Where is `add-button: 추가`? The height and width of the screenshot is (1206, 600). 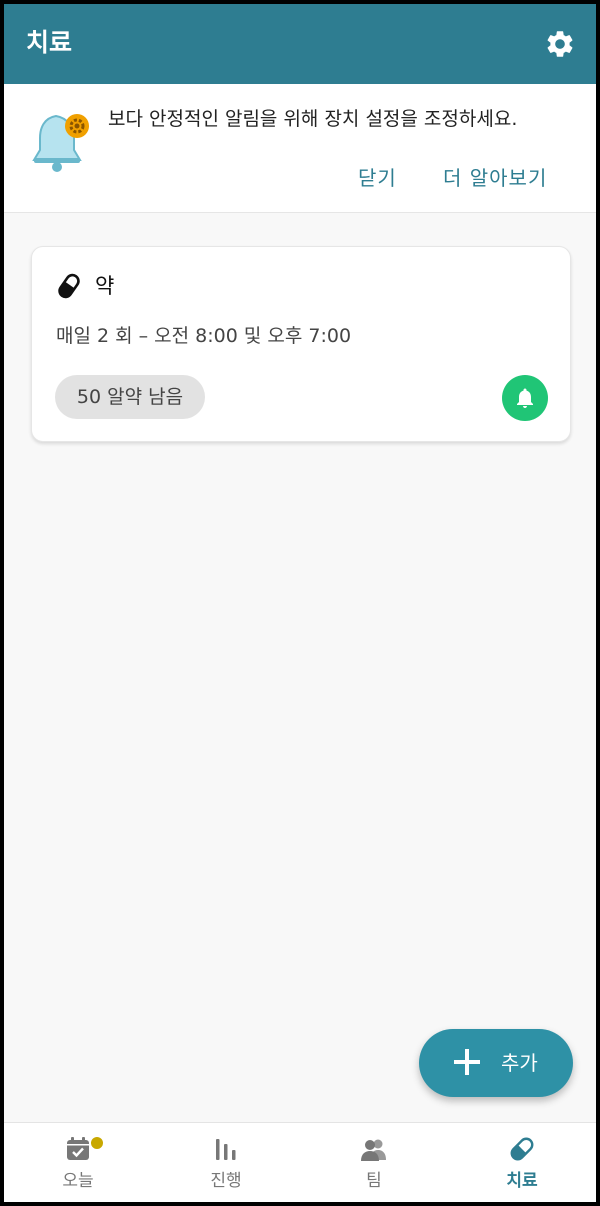
add-button: 추가 is located at coordinates (496, 1063).